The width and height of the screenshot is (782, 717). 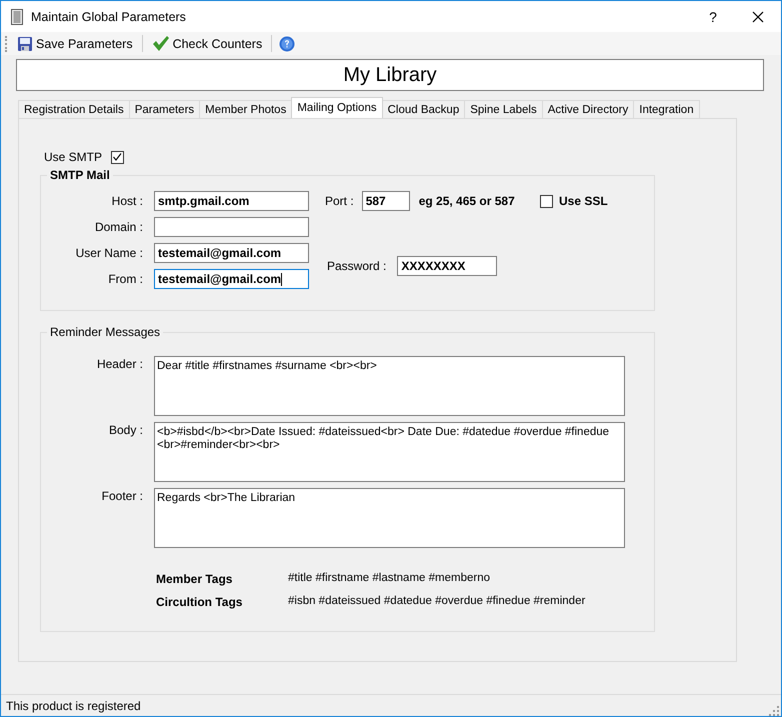 I want to click on document-icon, so click(x=17, y=16).